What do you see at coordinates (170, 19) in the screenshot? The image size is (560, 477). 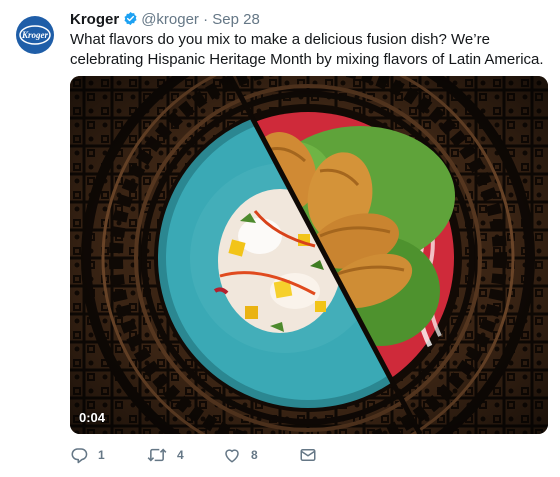 I see `author-handle: @kroger` at bounding box center [170, 19].